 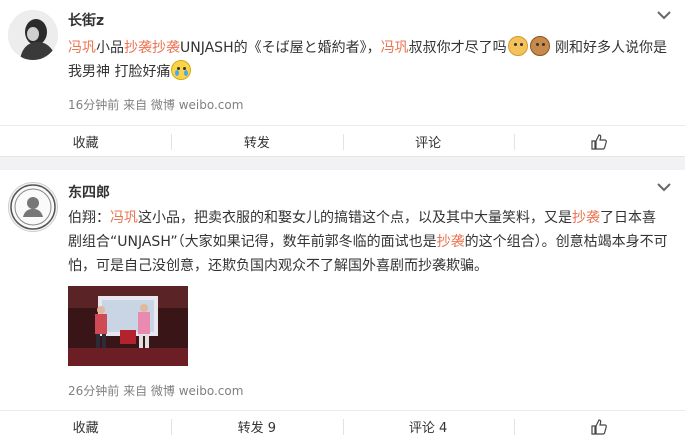 What do you see at coordinates (155, 104) in the screenshot?
I see `post-meta: 16分钟前 来自 微博 weibo.com` at bounding box center [155, 104].